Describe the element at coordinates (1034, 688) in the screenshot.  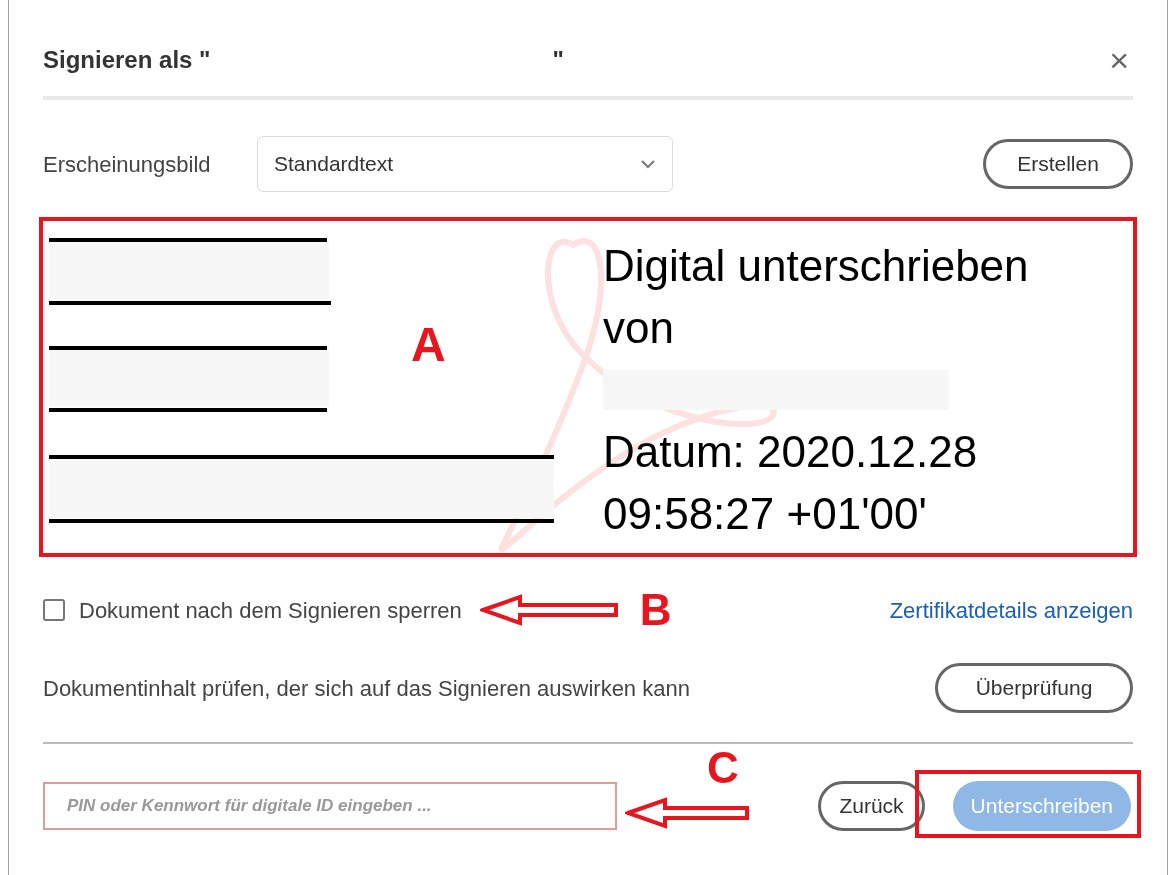
I see `review-button: Überprüfung` at that location.